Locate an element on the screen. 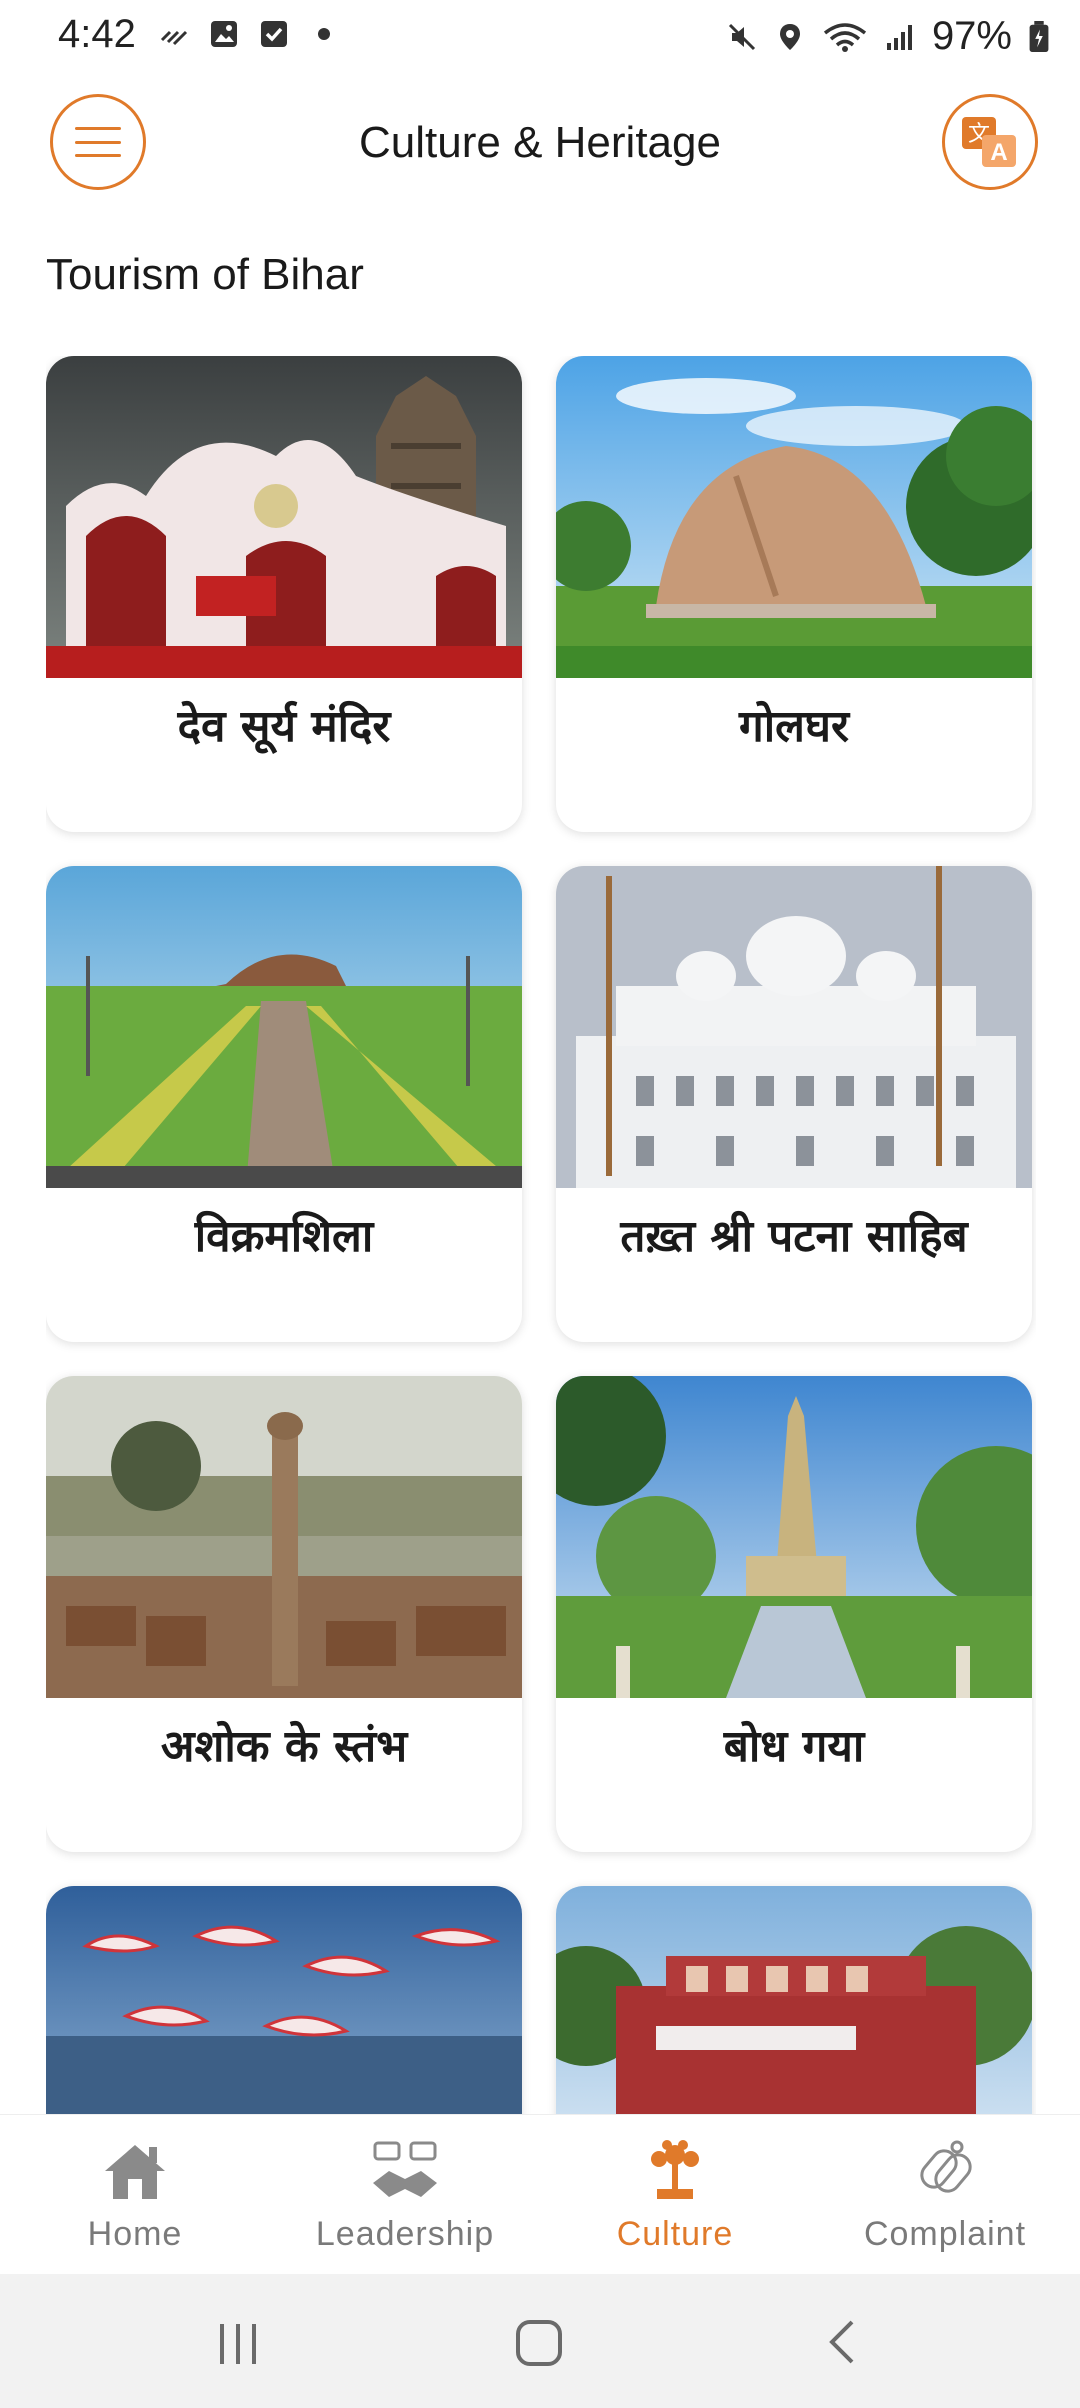 Image resolution: width=1080 pixels, height=2408 pixels. culture-icon is located at coordinates (675, 2169).